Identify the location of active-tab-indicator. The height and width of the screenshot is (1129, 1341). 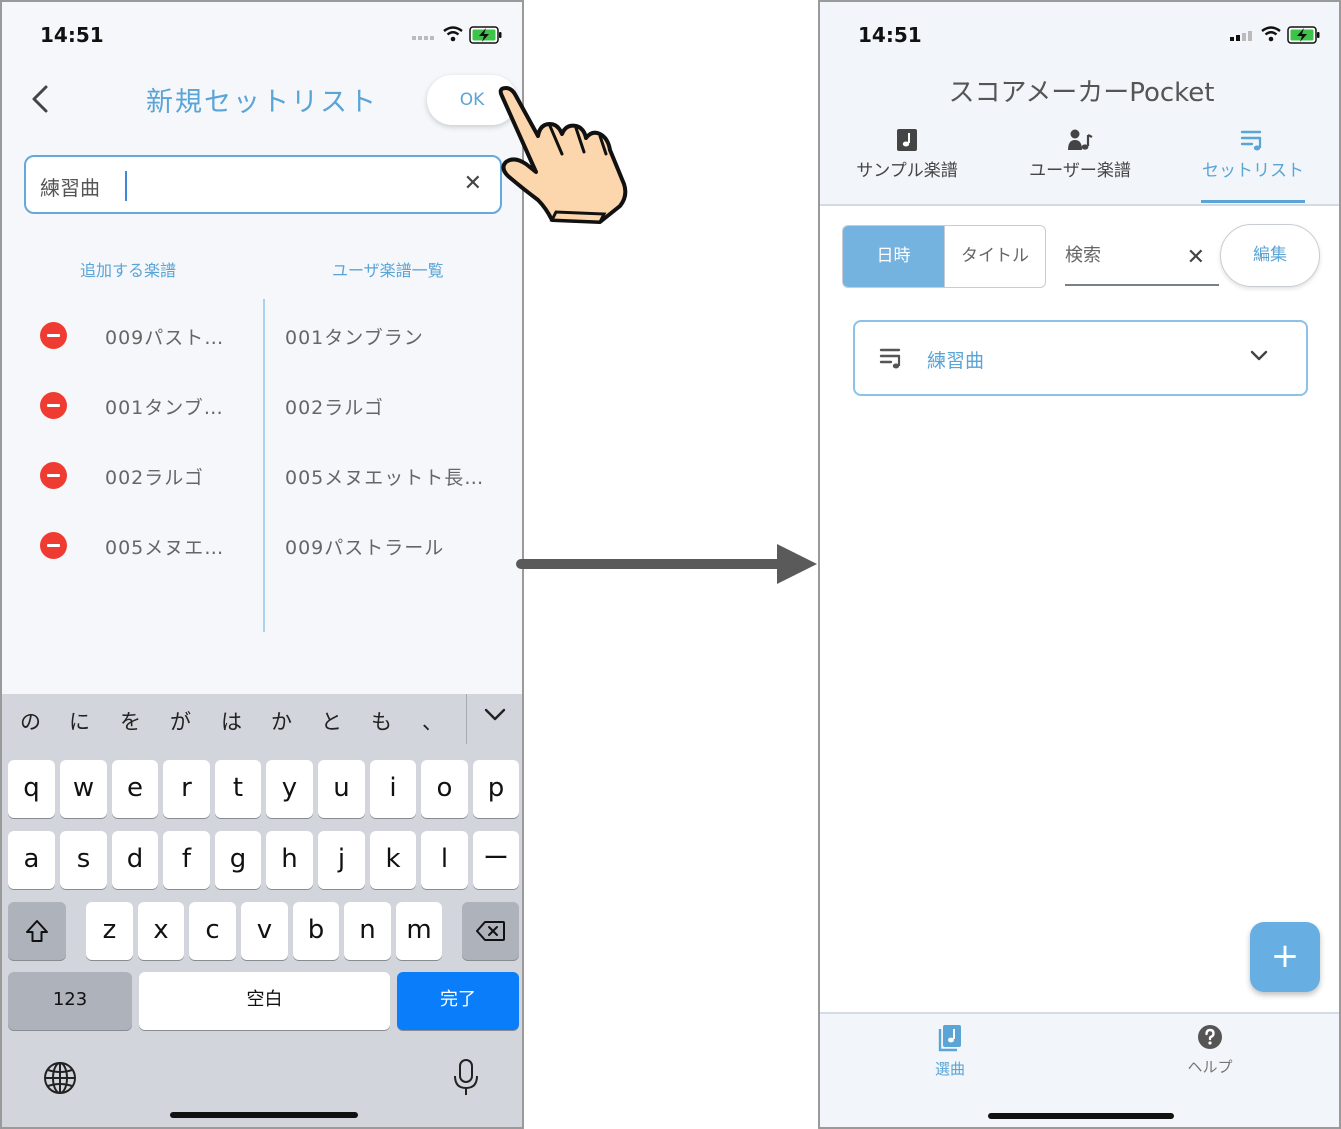
(1253, 201).